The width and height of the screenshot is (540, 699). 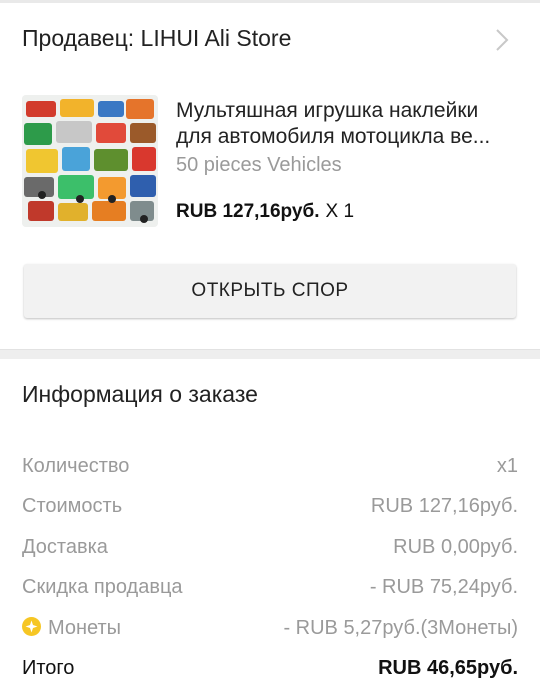 I want to click on order-info-value: - RUB 5,27руб.(3Монеты), so click(x=400, y=628).